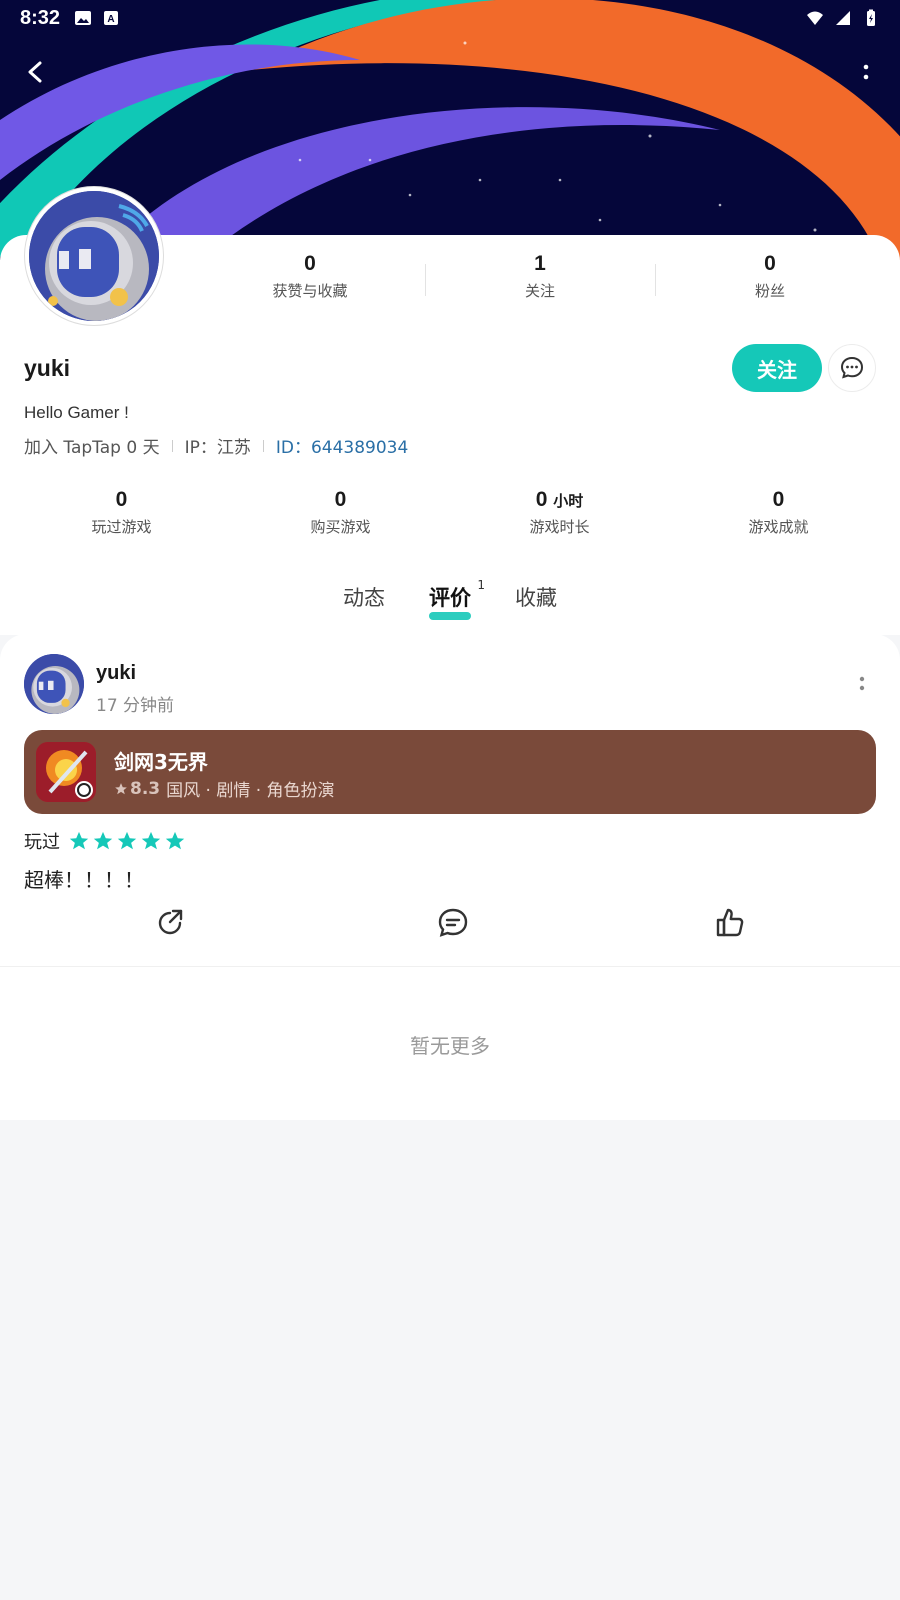 The height and width of the screenshot is (1600, 900). I want to click on content-tabs: 动态 评价 1 收藏, so click(450, 600).